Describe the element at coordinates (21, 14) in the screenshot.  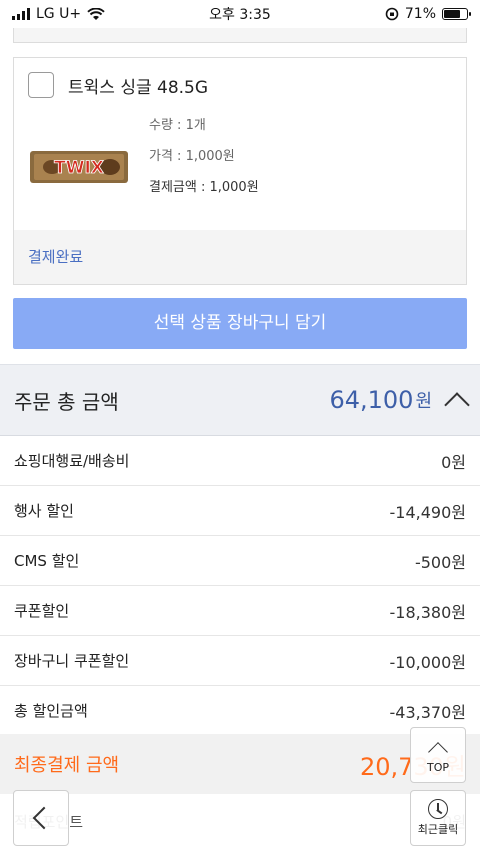
I see `signal-icon` at that location.